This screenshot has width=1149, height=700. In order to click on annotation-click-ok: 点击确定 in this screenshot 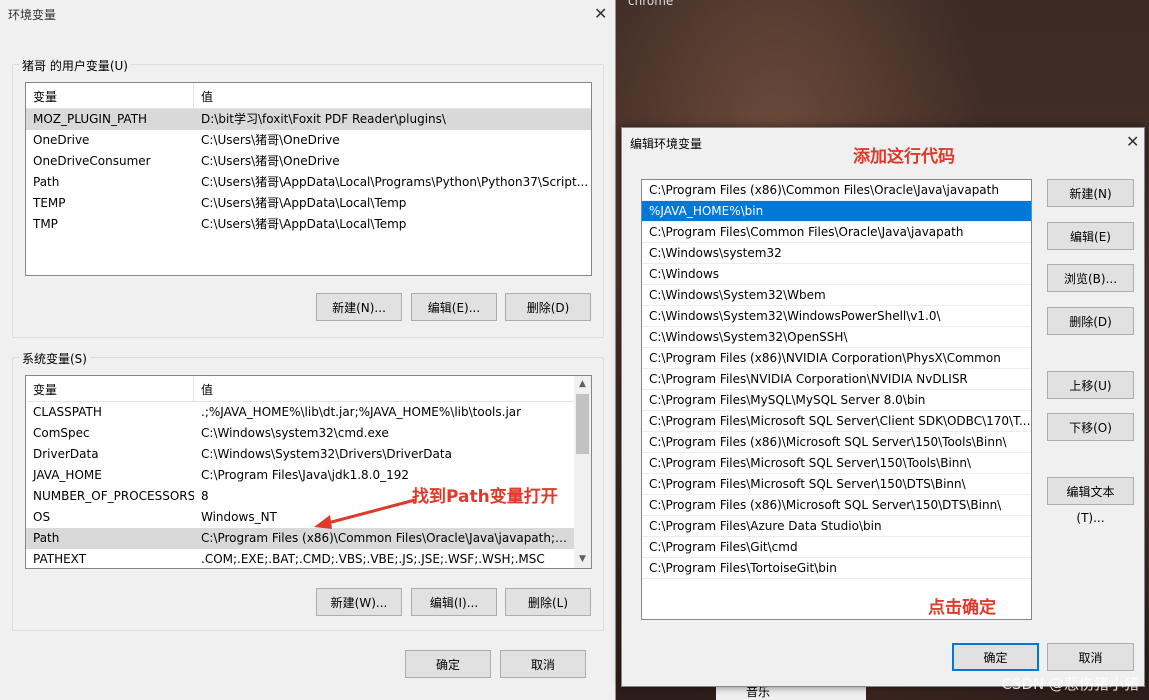, I will do `click(962, 608)`.